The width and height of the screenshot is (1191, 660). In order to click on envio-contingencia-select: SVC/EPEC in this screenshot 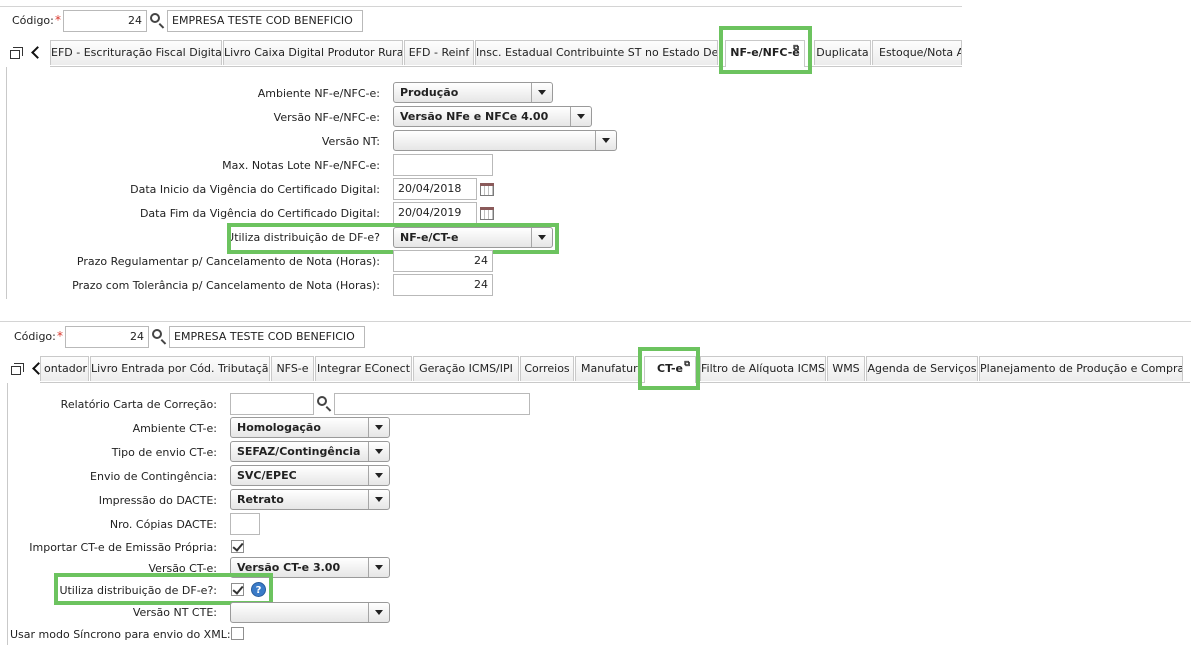, I will do `click(310, 475)`.